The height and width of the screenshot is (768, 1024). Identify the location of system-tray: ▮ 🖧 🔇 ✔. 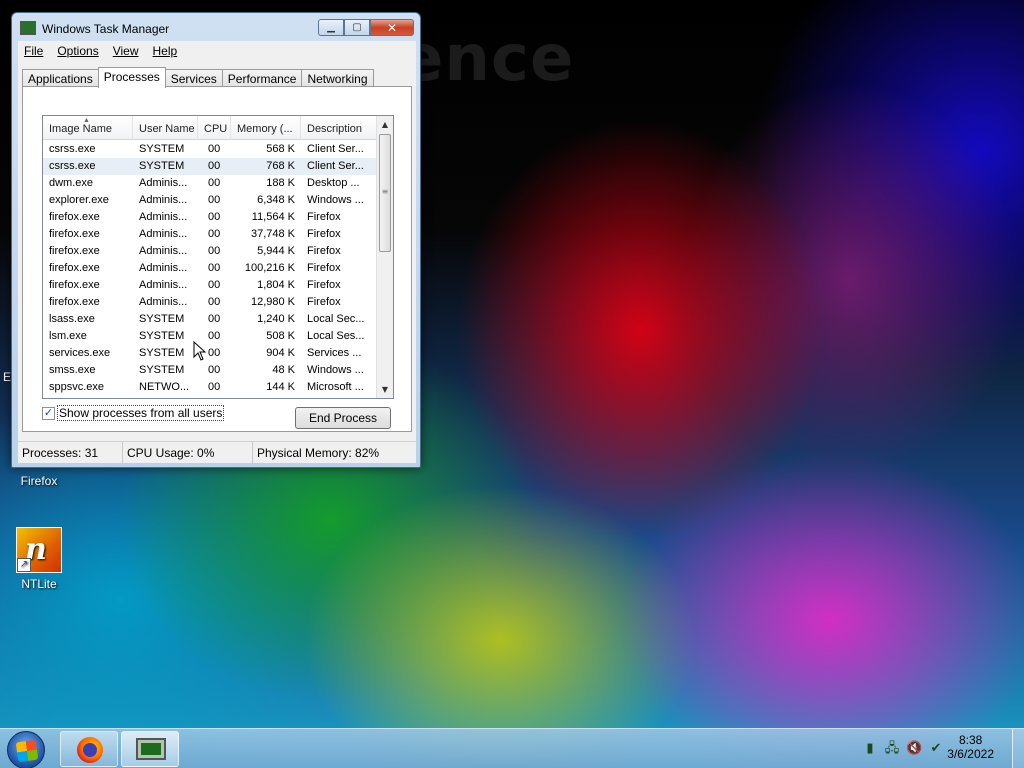
(903, 749).